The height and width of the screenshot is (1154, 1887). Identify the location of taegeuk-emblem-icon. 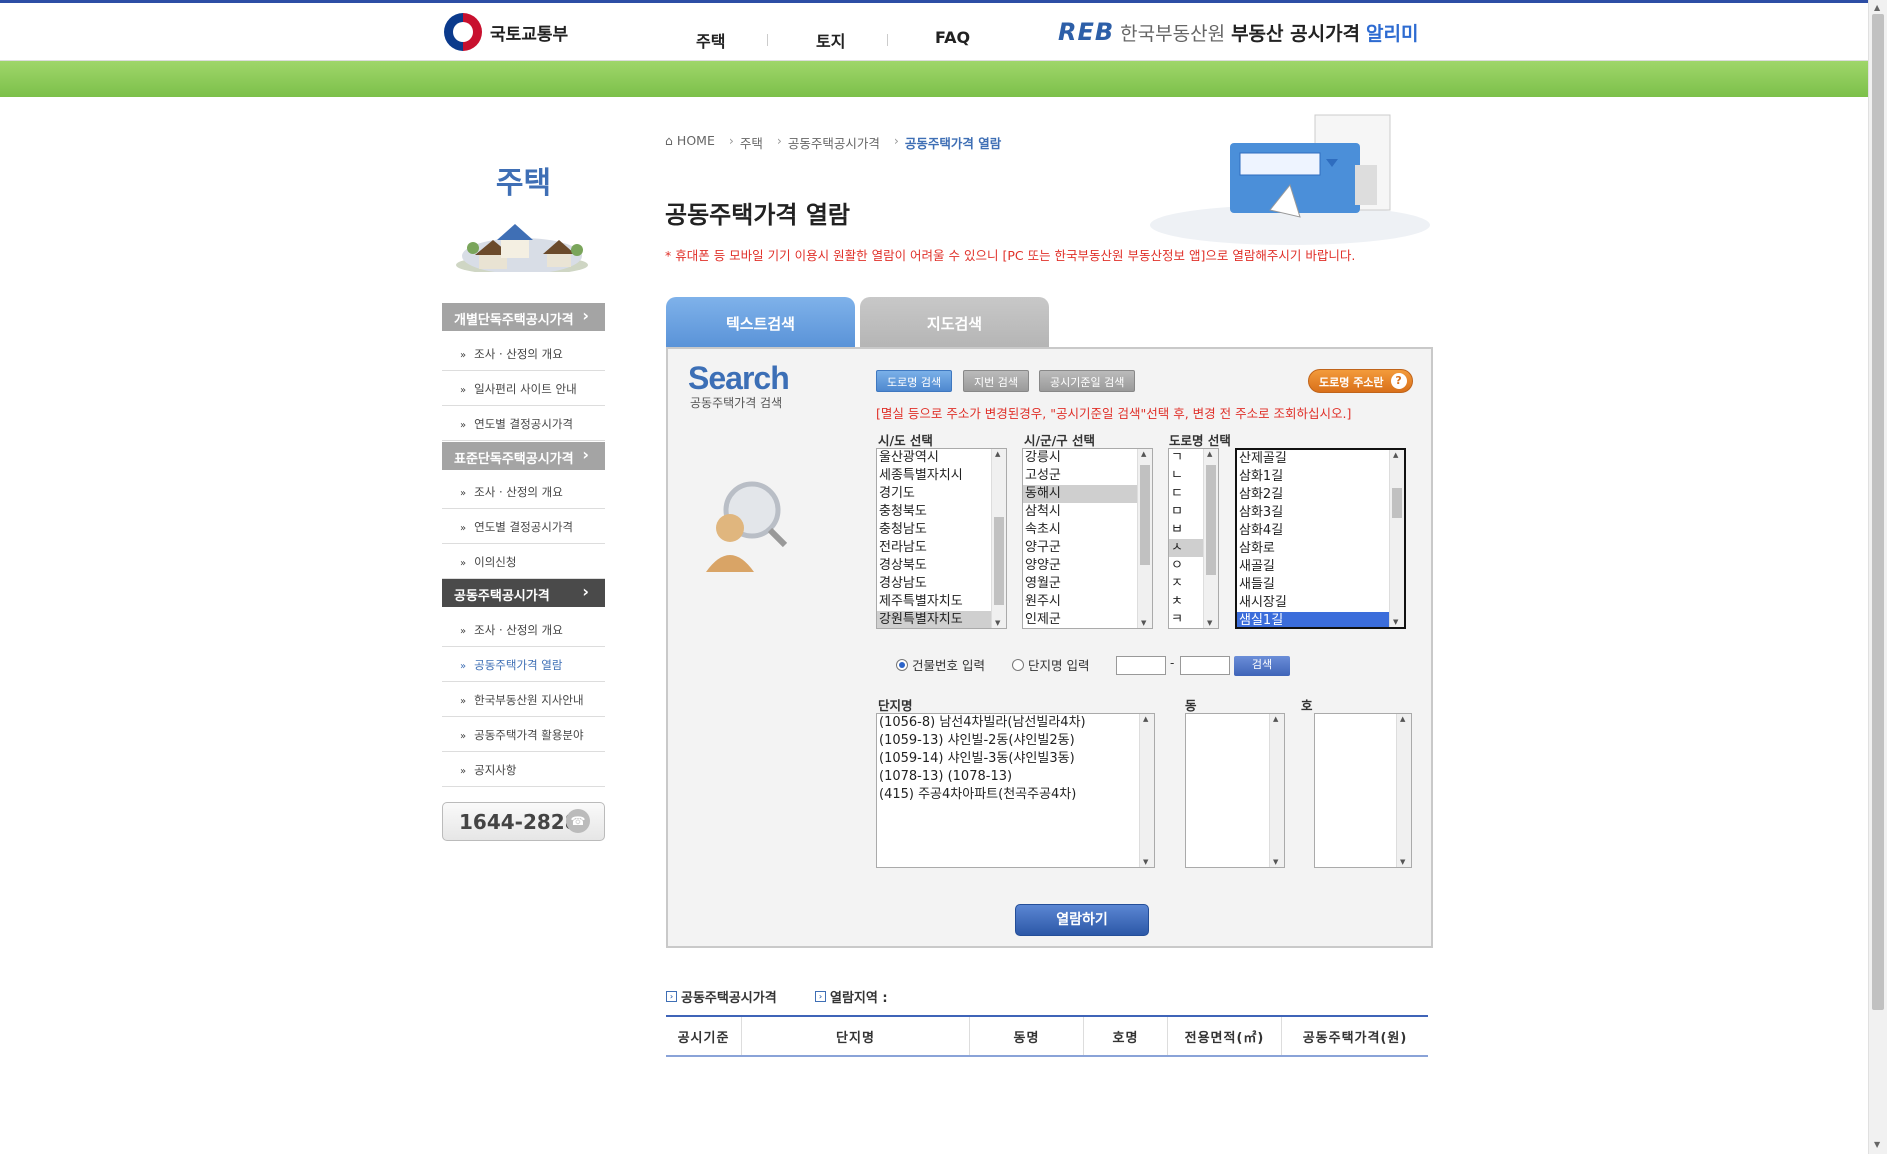
(463, 32).